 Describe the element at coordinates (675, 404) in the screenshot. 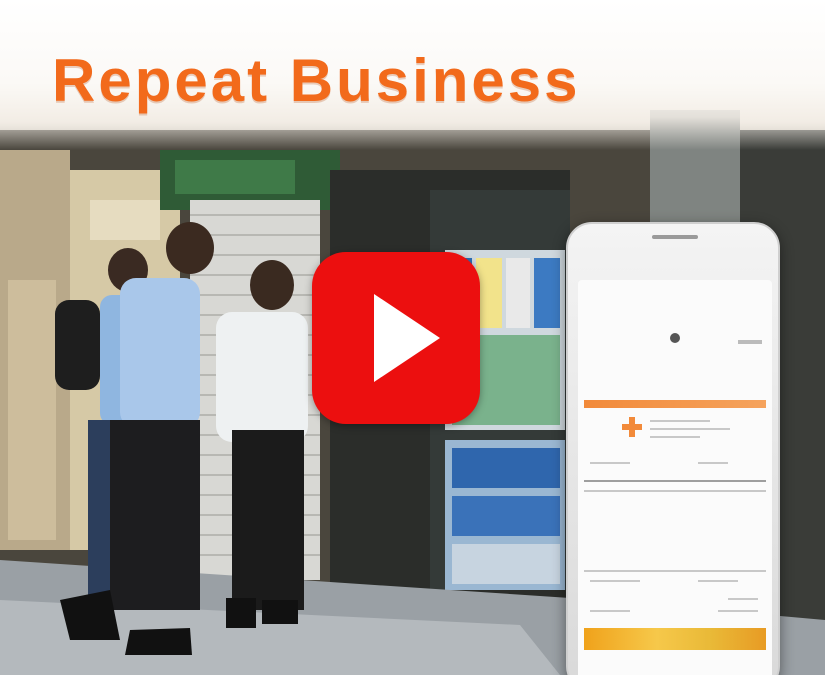

I see `receipt-accent-bar` at that location.